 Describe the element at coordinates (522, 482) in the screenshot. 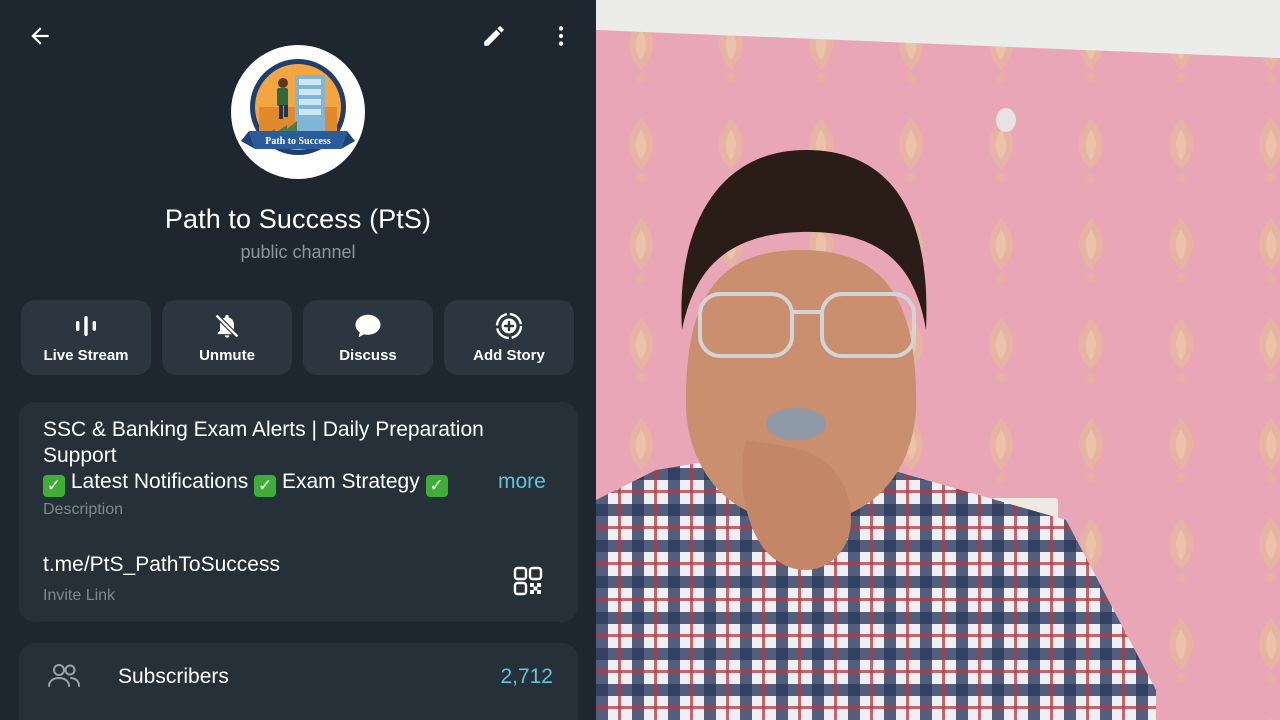

I see `more-link: more` at that location.